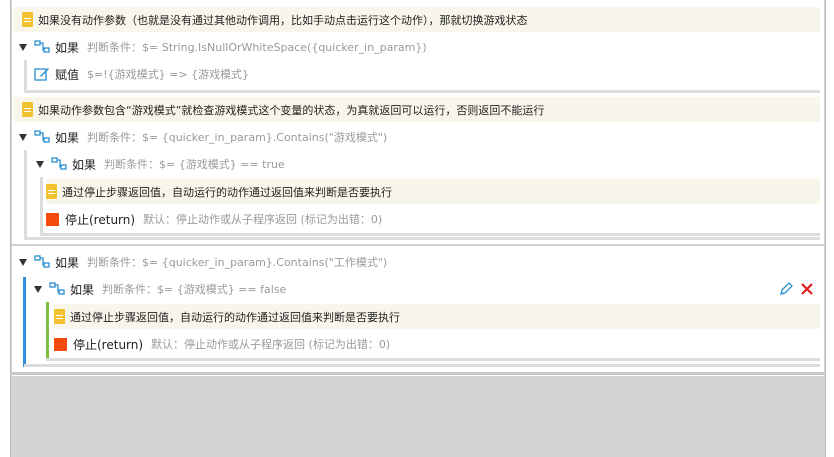 This screenshot has width=834, height=457. I want to click on if-step-2a-guide, so click(41, 206).